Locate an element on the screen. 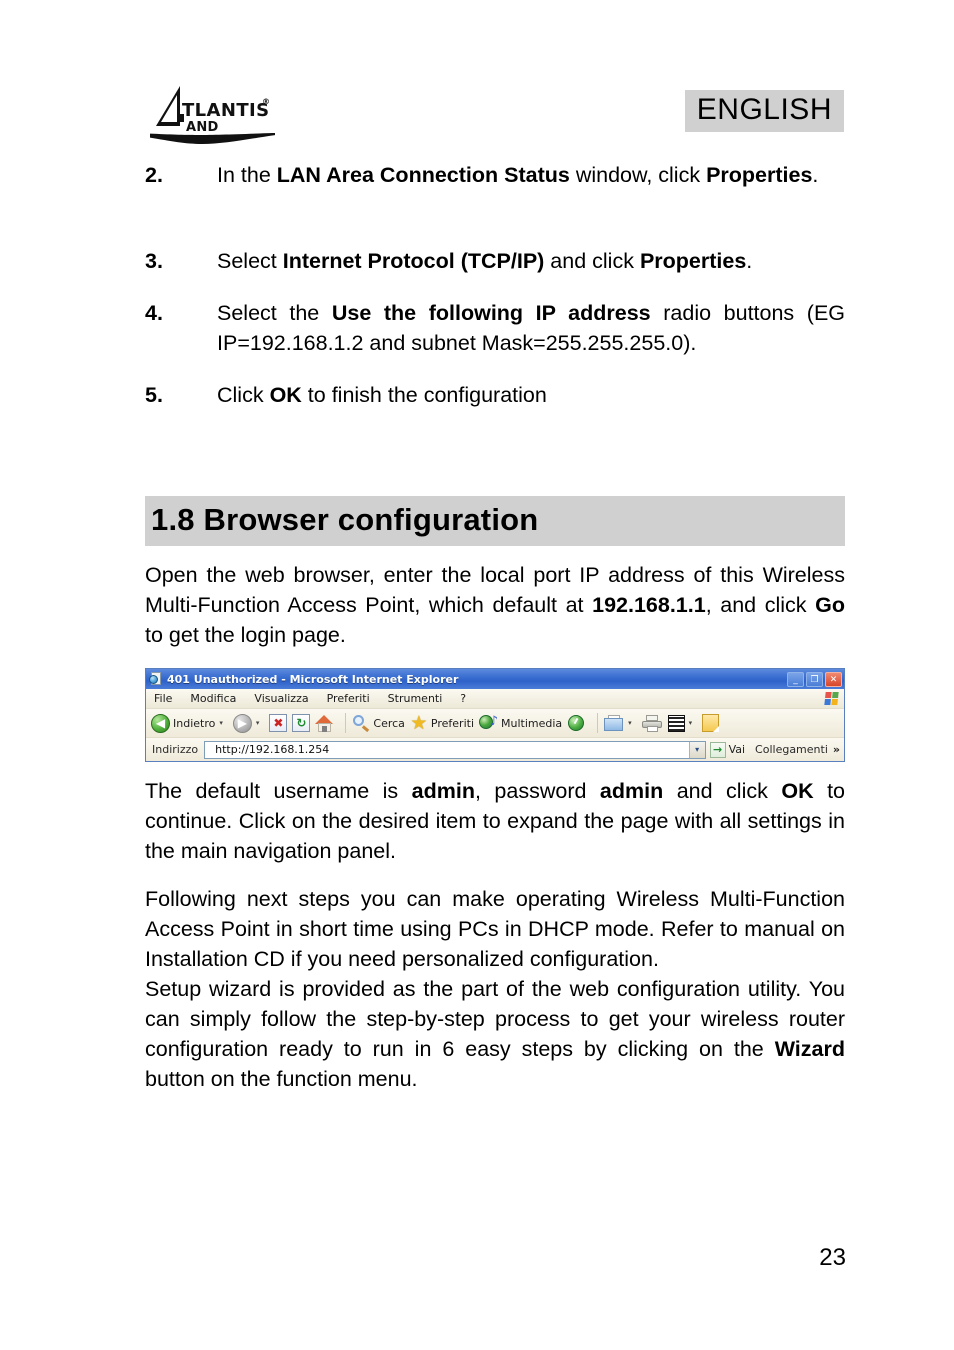 Image resolution: width=954 pixels, height=1350 pixels. back-arrow-icon: ◀ is located at coordinates (160, 723).